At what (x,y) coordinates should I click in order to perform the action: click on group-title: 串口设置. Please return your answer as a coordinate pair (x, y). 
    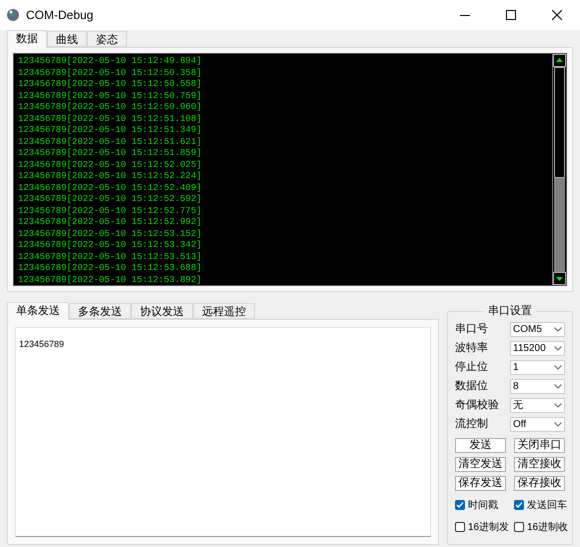
    Looking at the image, I should click on (510, 311).